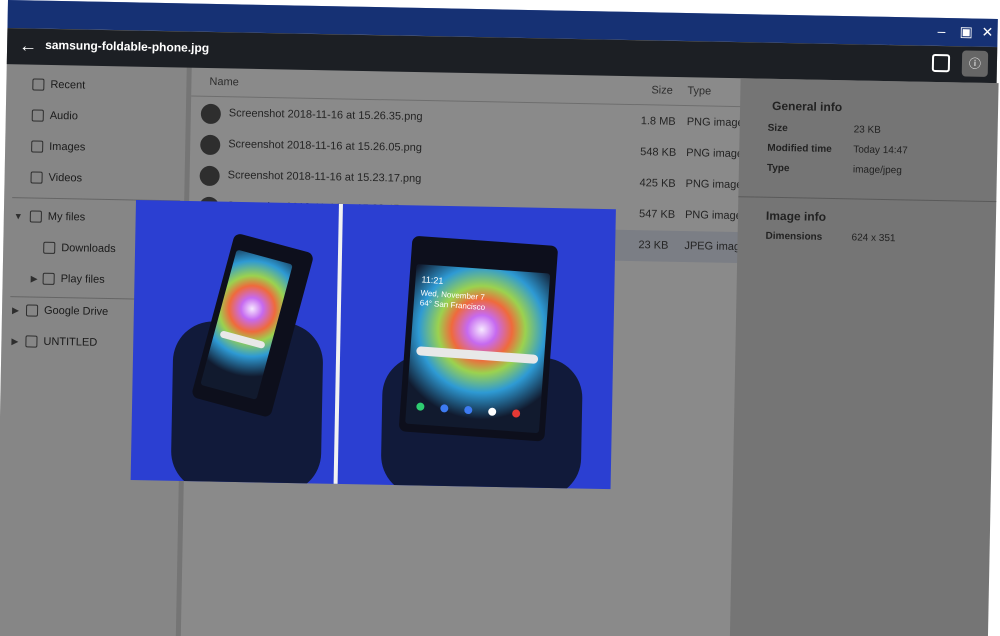 The width and height of the screenshot is (1000, 636). I want to click on sidebar-item-images: Images, so click(58, 146).